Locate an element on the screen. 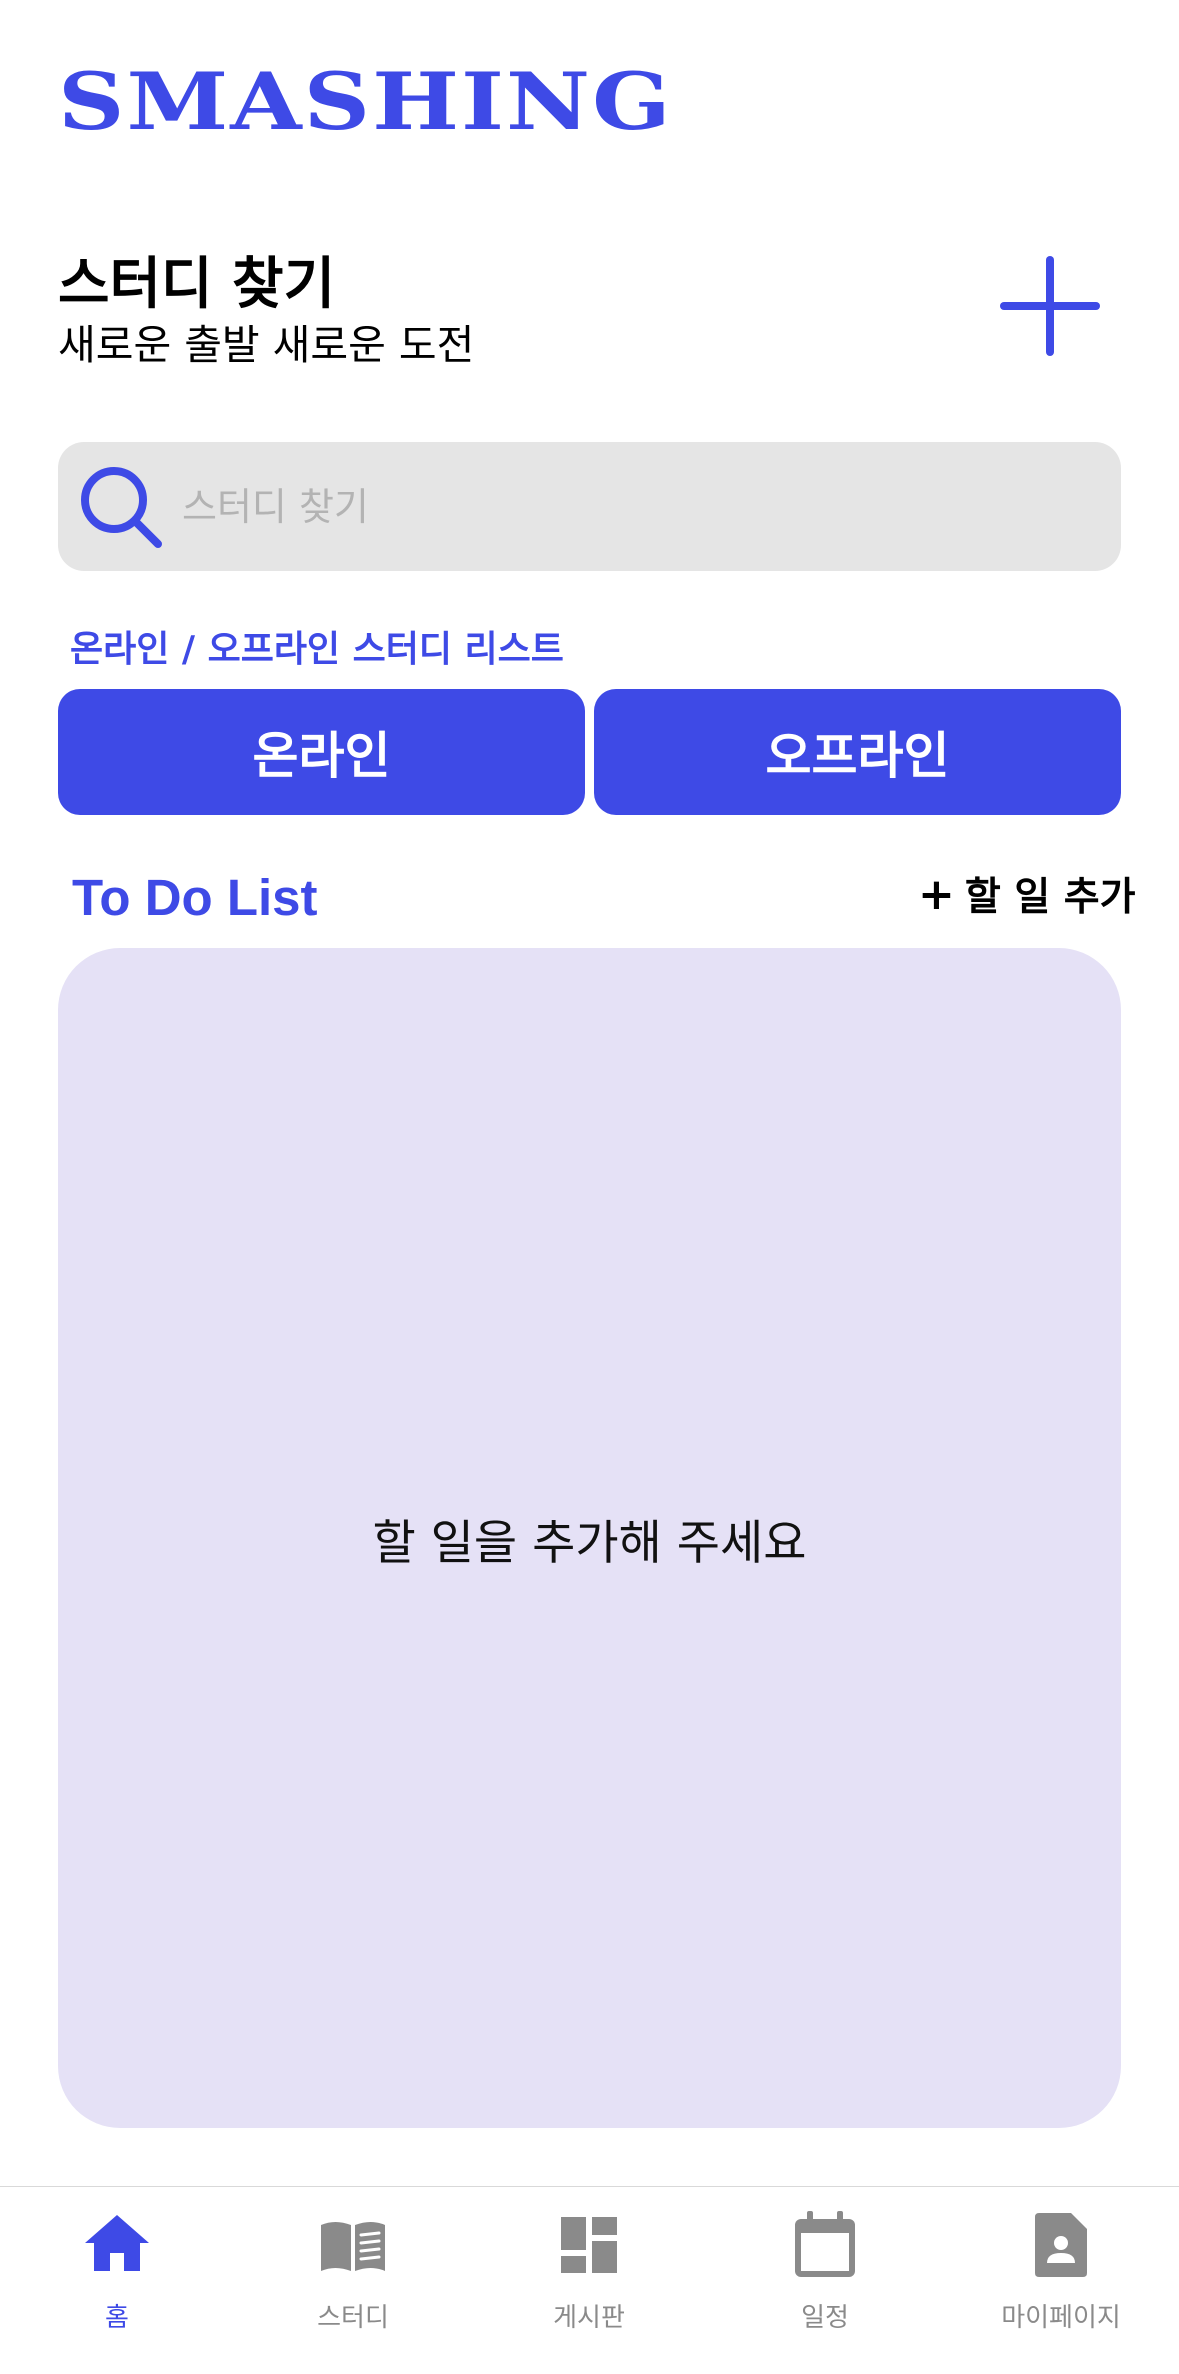 This screenshot has height=2374, width=1179. tab-label: 스터디 is located at coordinates (353, 2318).